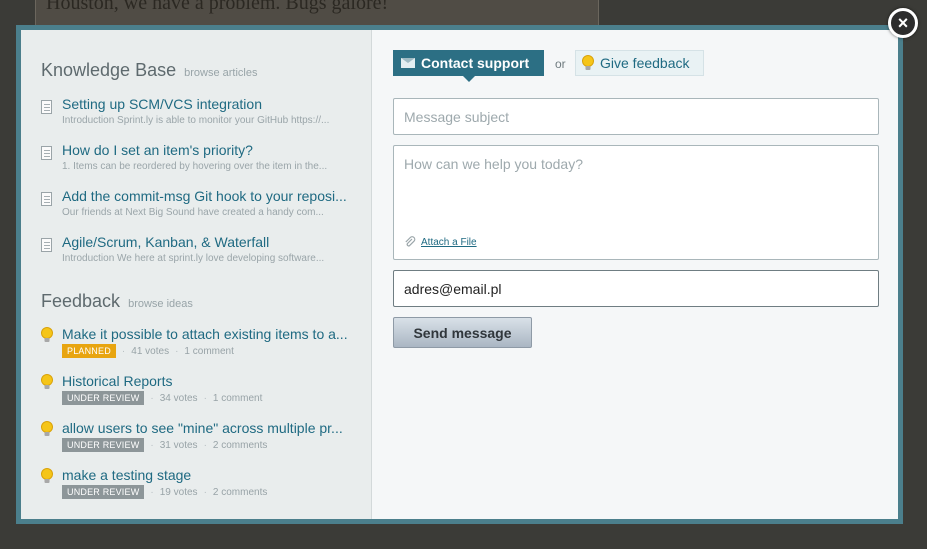 This screenshot has height=549, width=927. What do you see at coordinates (109, 70) in the screenshot?
I see `knowledge-base-title: Knowledge Base` at bounding box center [109, 70].